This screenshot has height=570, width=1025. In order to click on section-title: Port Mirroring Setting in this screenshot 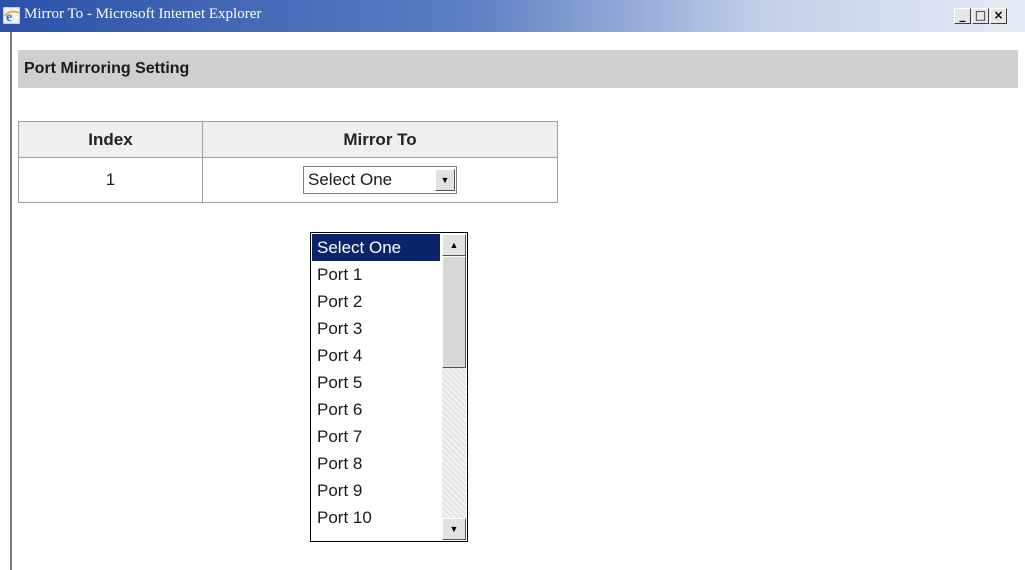, I will do `click(107, 68)`.